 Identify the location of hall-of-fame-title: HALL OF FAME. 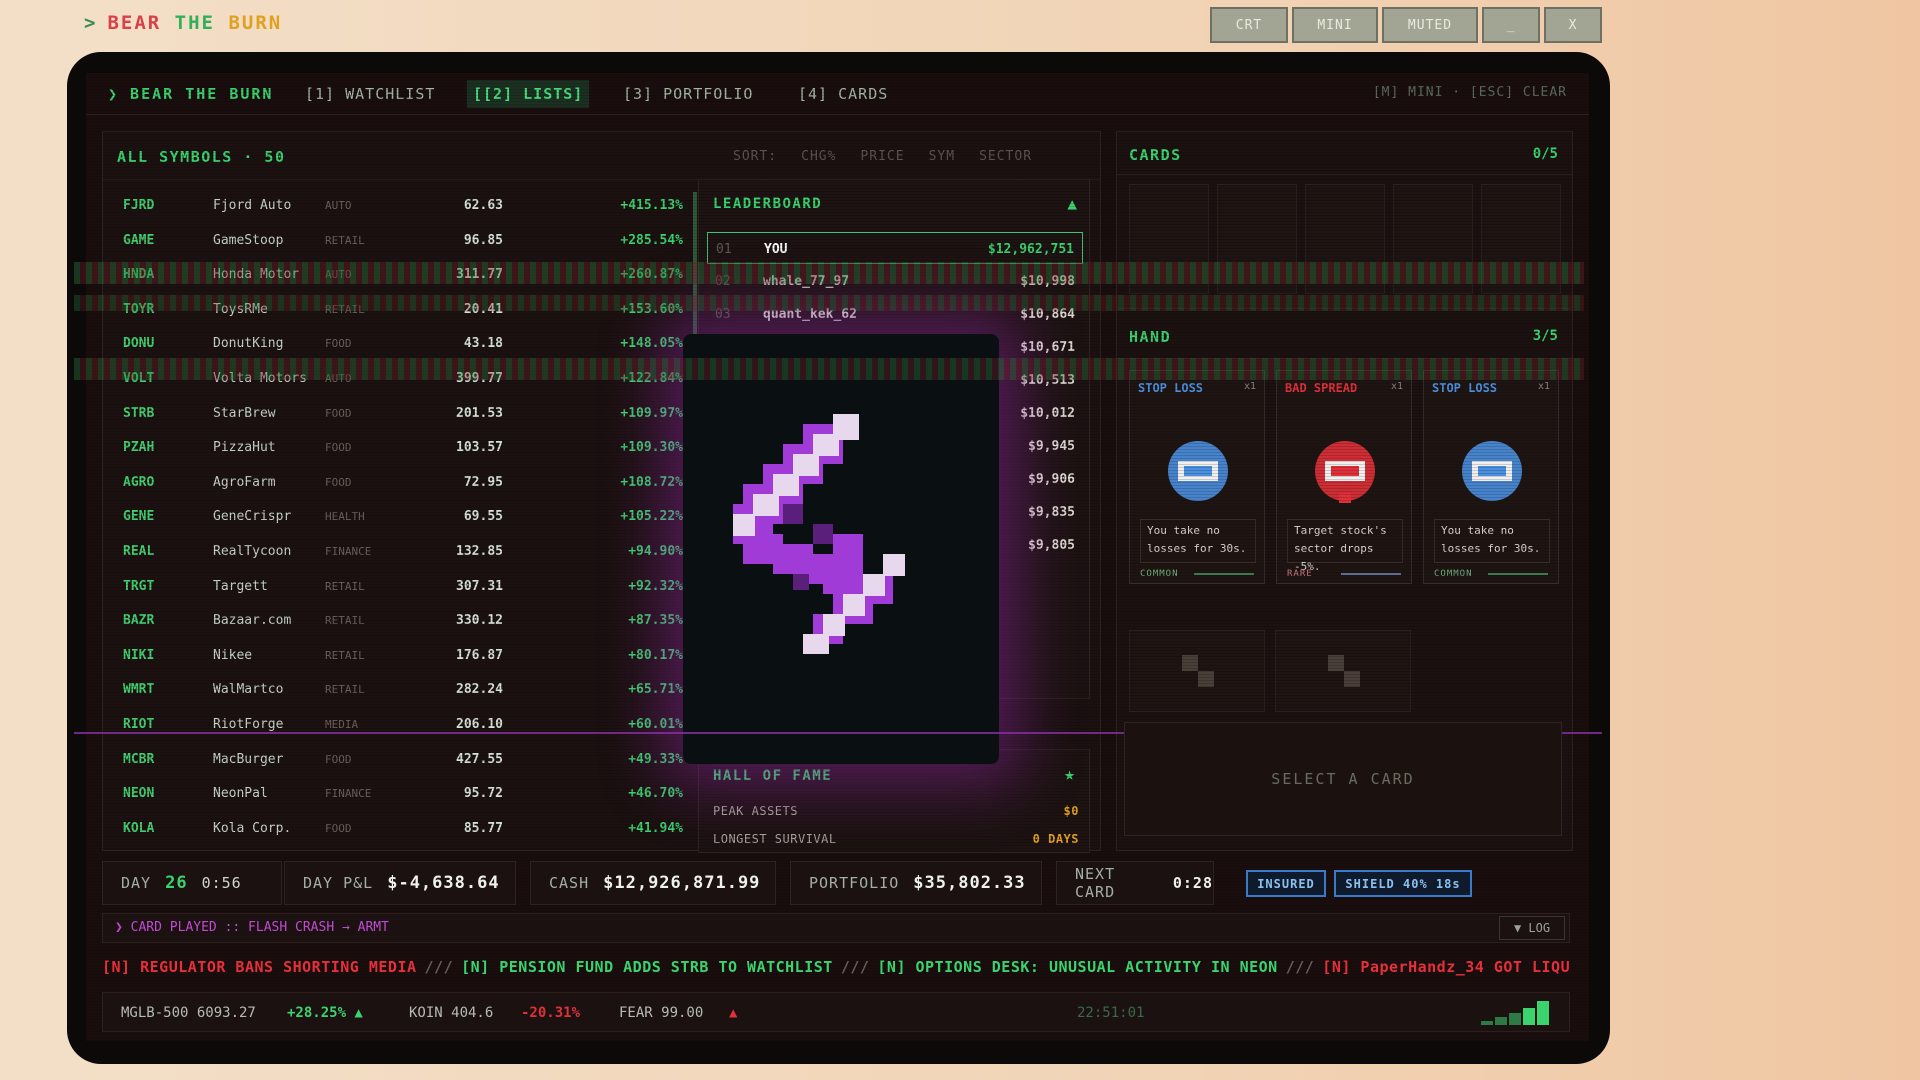
(773, 776).